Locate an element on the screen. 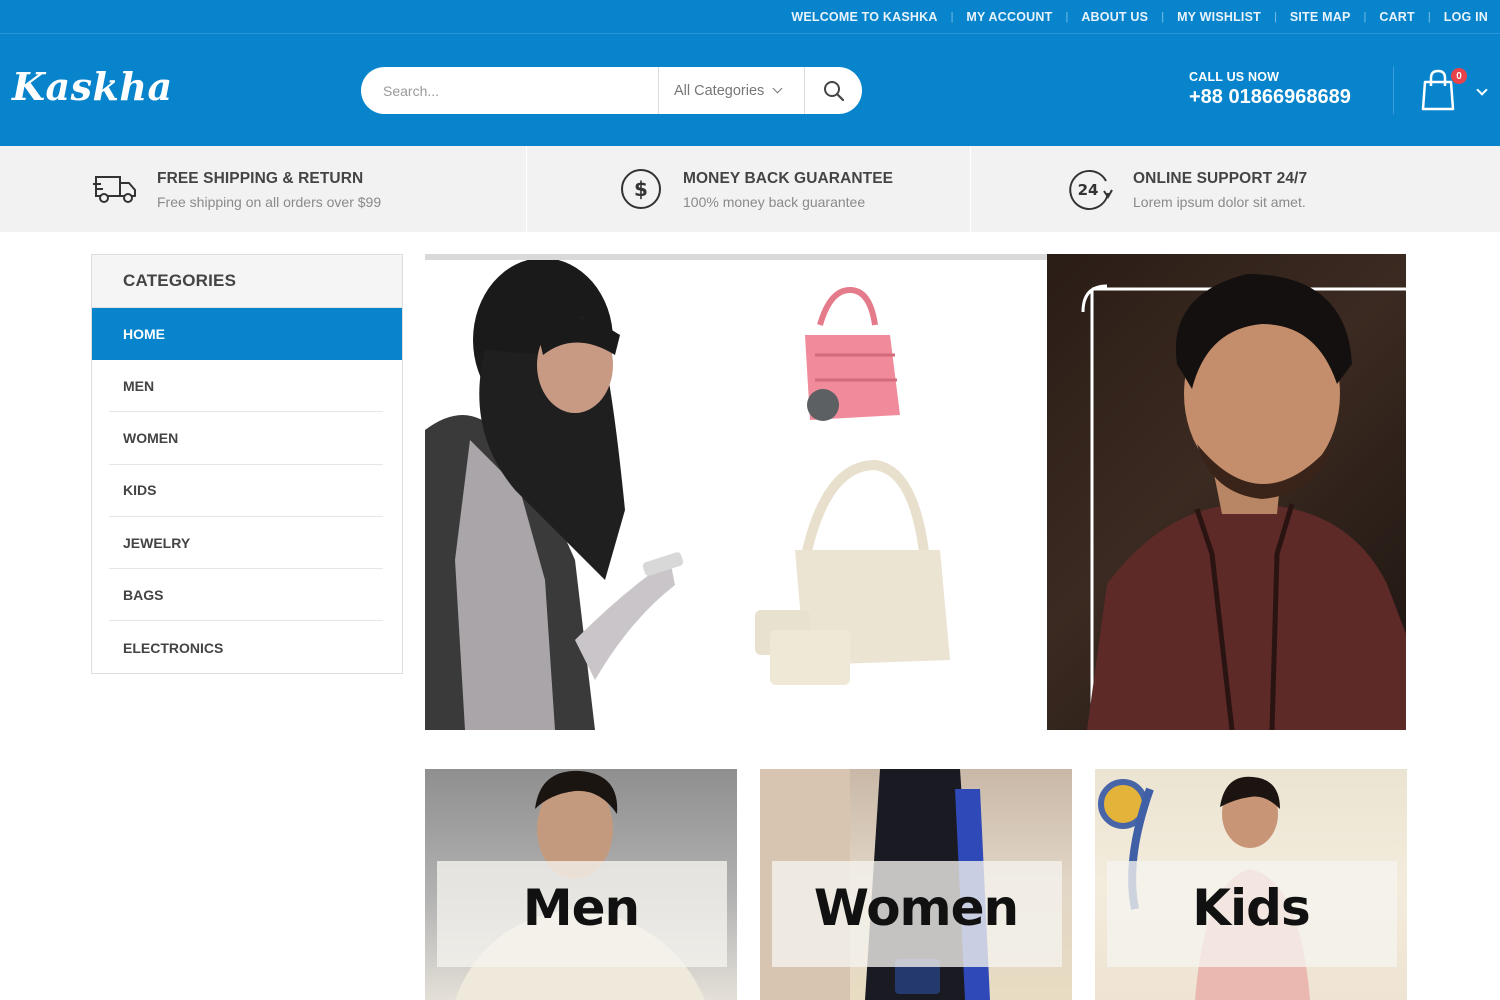 This screenshot has width=1500, height=1000. category-item-women: WOMEN is located at coordinates (246, 438).